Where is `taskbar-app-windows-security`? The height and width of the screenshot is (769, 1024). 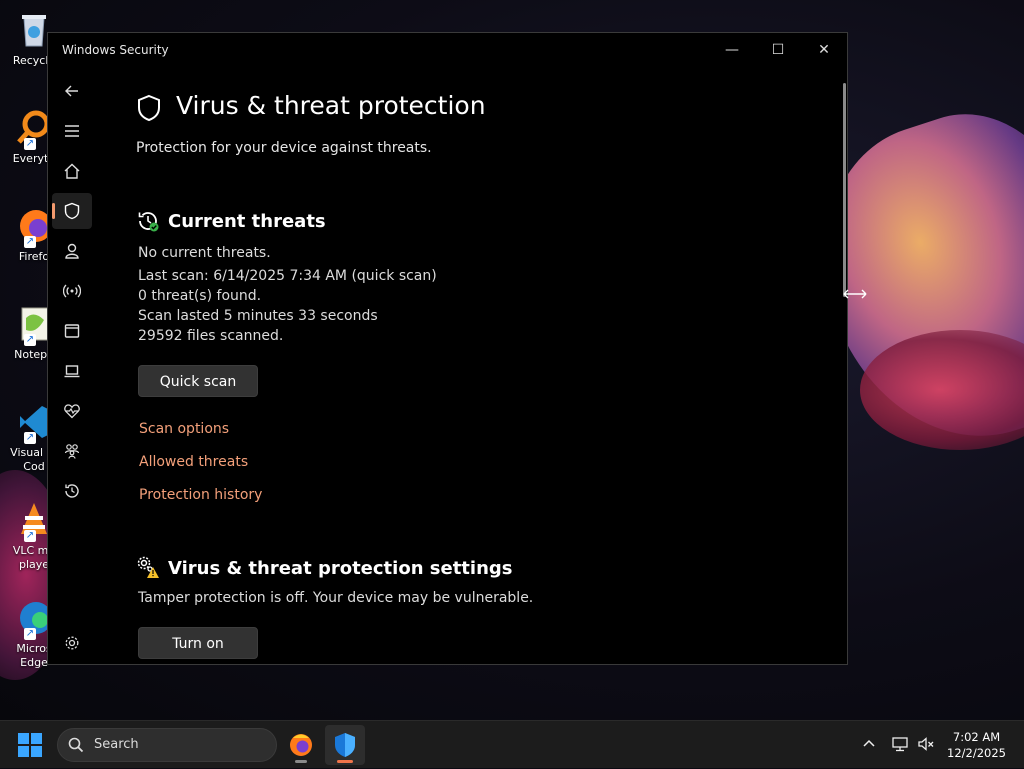
taskbar-app-windows-security is located at coordinates (345, 745).